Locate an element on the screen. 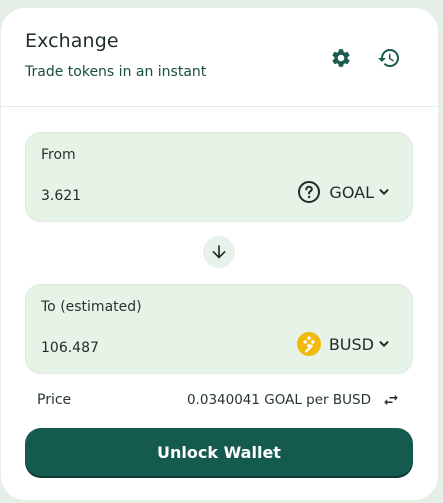 This screenshot has width=443, height=503. page-subtitle: Trade tokens in an instant is located at coordinates (116, 72).